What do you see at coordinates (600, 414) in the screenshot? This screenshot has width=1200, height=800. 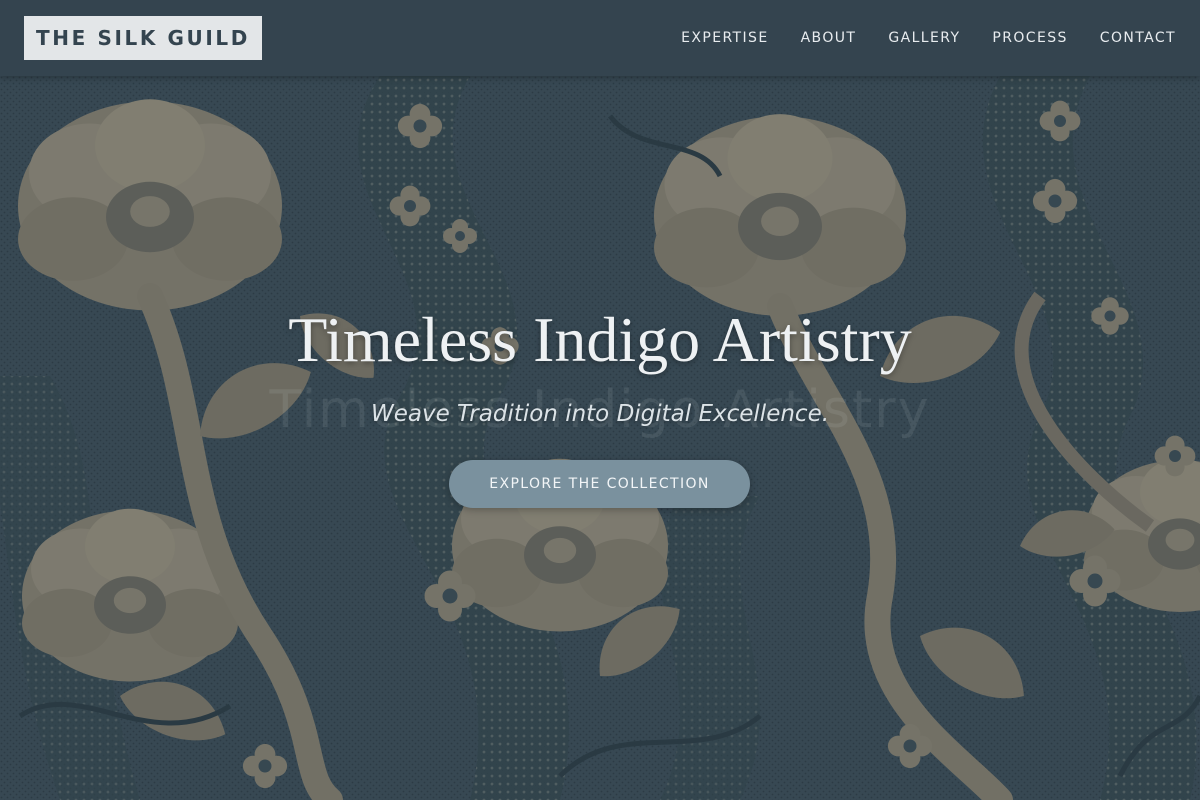 I see `hero-subtitle: Weave Tradition into Digital Excellence.` at bounding box center [600, 414].